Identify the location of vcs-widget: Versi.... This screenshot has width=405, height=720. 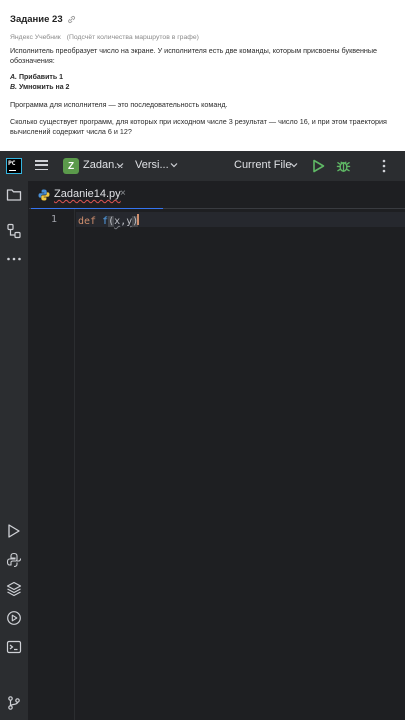
(152, 165).